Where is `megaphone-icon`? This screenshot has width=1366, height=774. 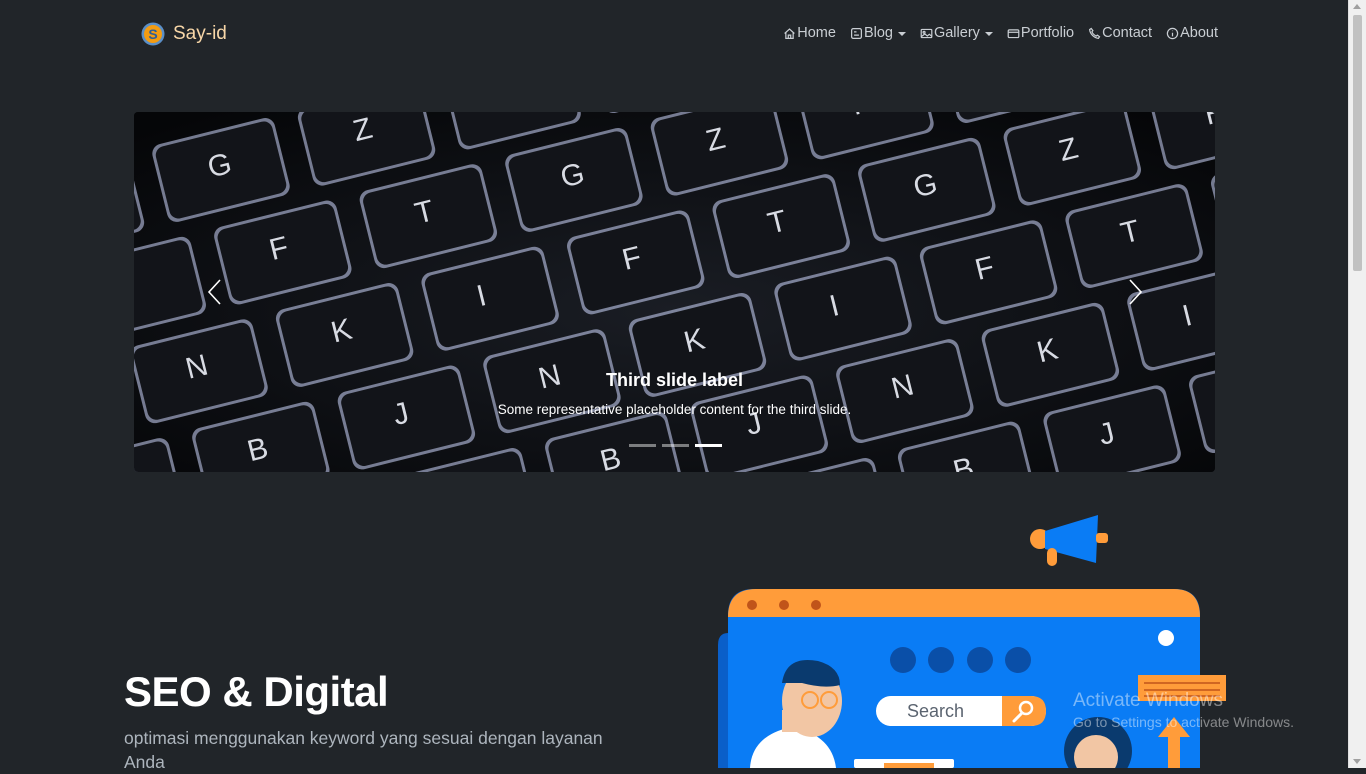
megaphone-icon is located at coordinates (1069, 540).